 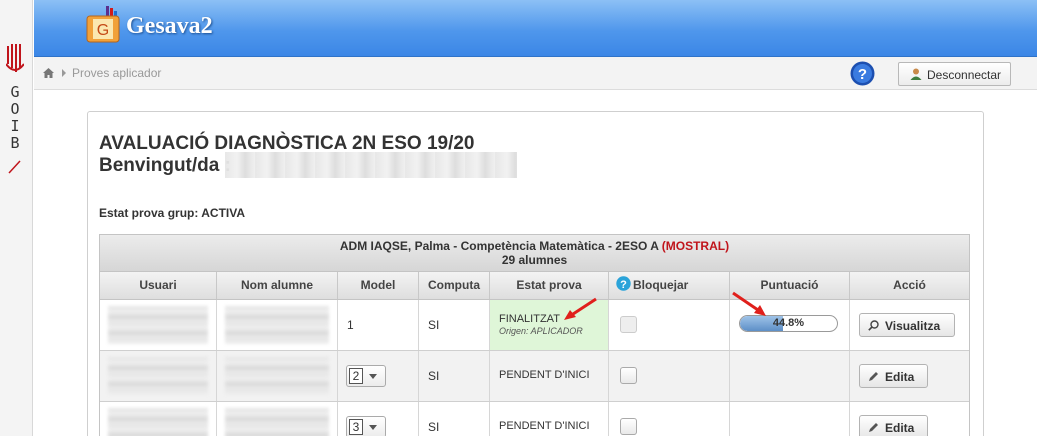 I want to click on gesava-logo-icon: G, so click(x=103, y=25).